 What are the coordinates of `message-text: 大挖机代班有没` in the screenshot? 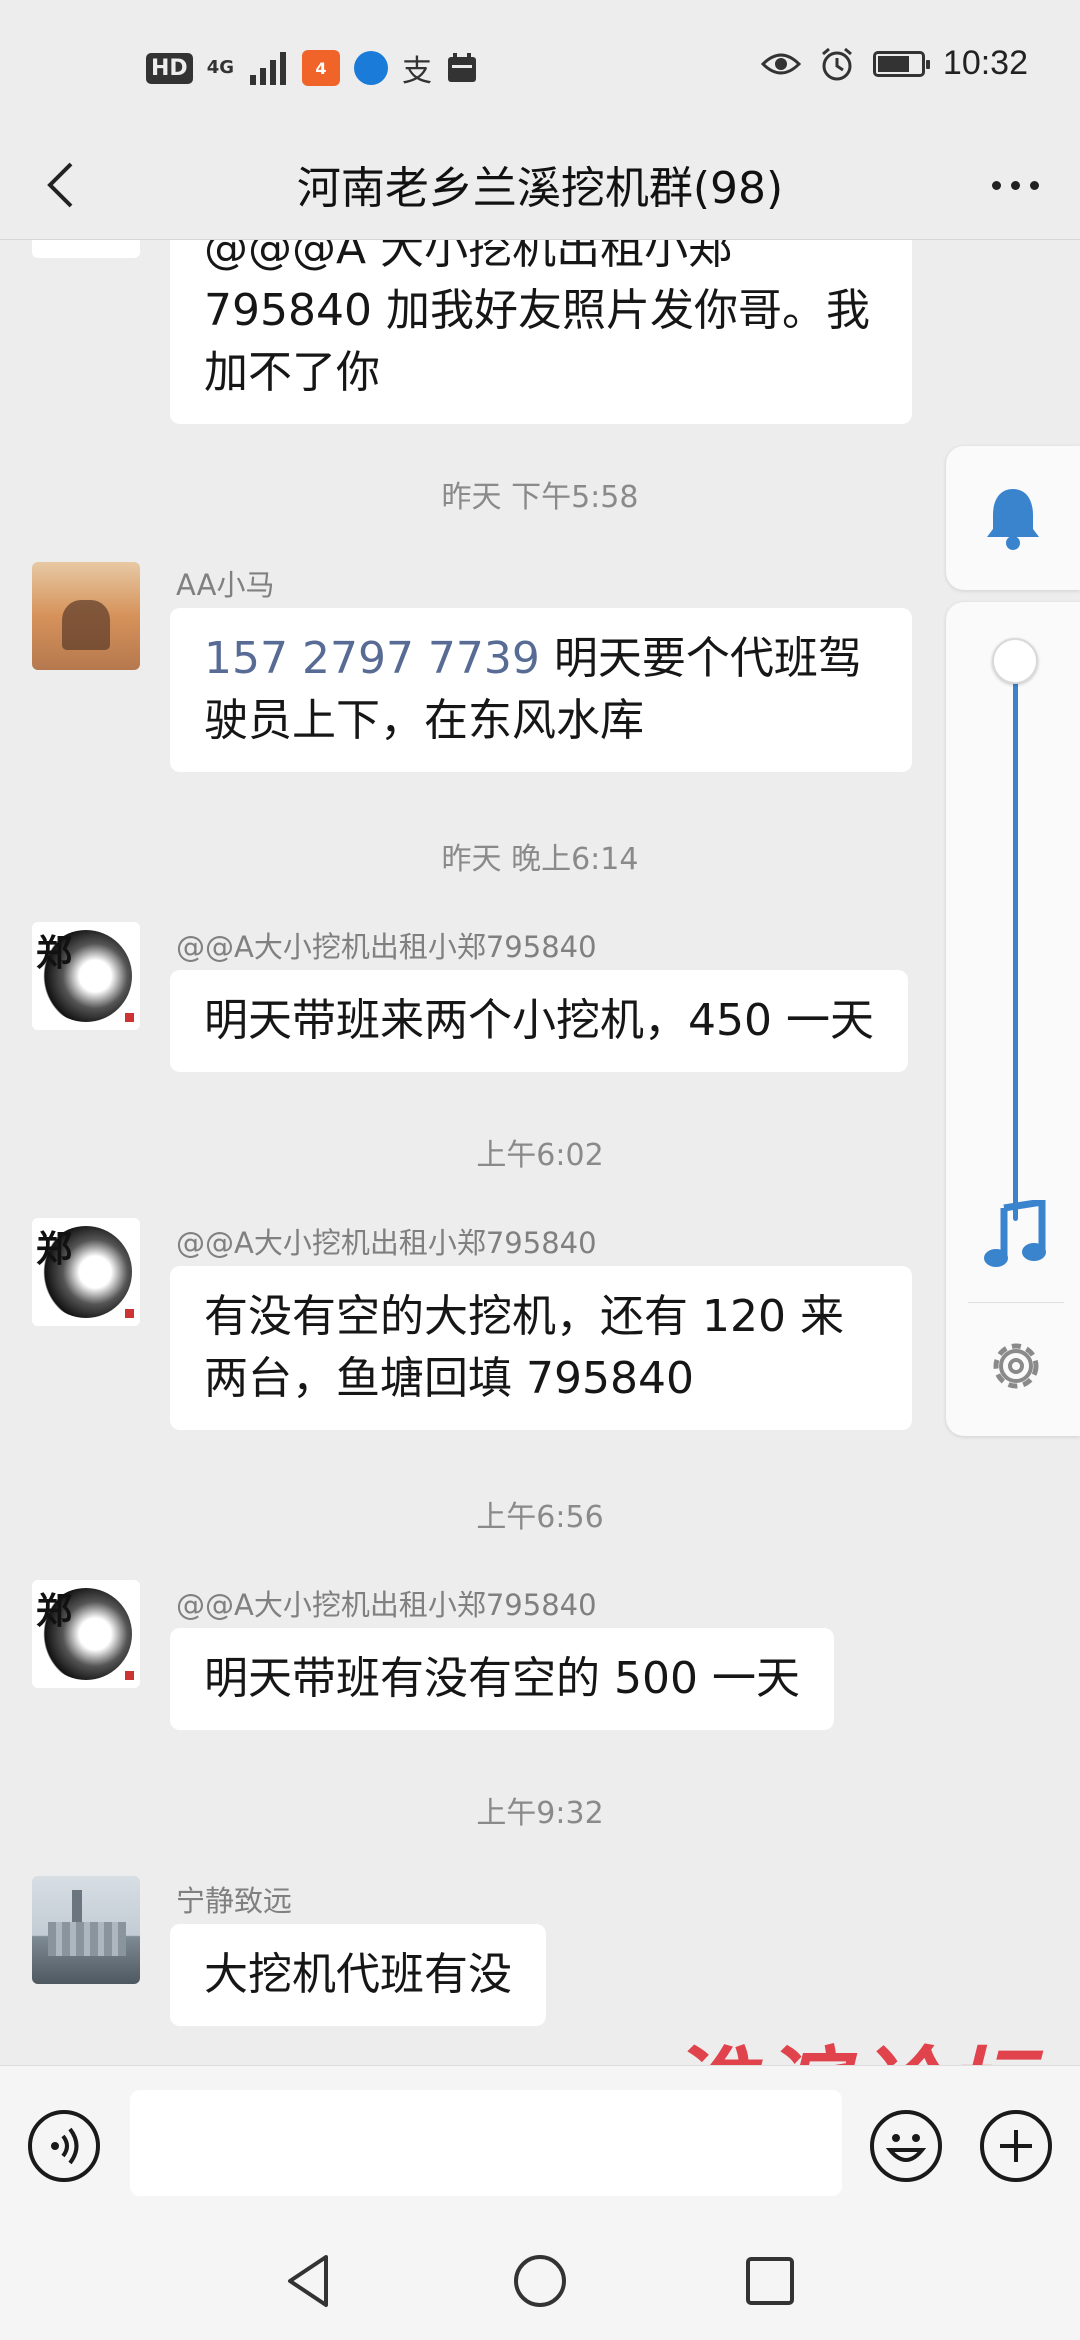 It's located at (358, 1974).